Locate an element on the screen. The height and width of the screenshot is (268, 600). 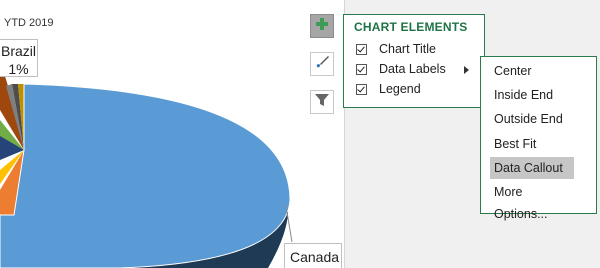
plus-icon is located at coordinates (322, 26).